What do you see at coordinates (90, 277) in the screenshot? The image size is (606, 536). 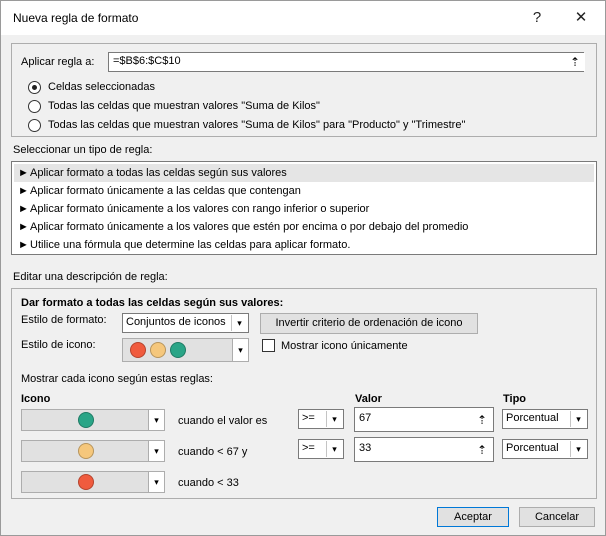 I see `edit-label: Editar una descripción de regla:` at bounding box center [90, 277].